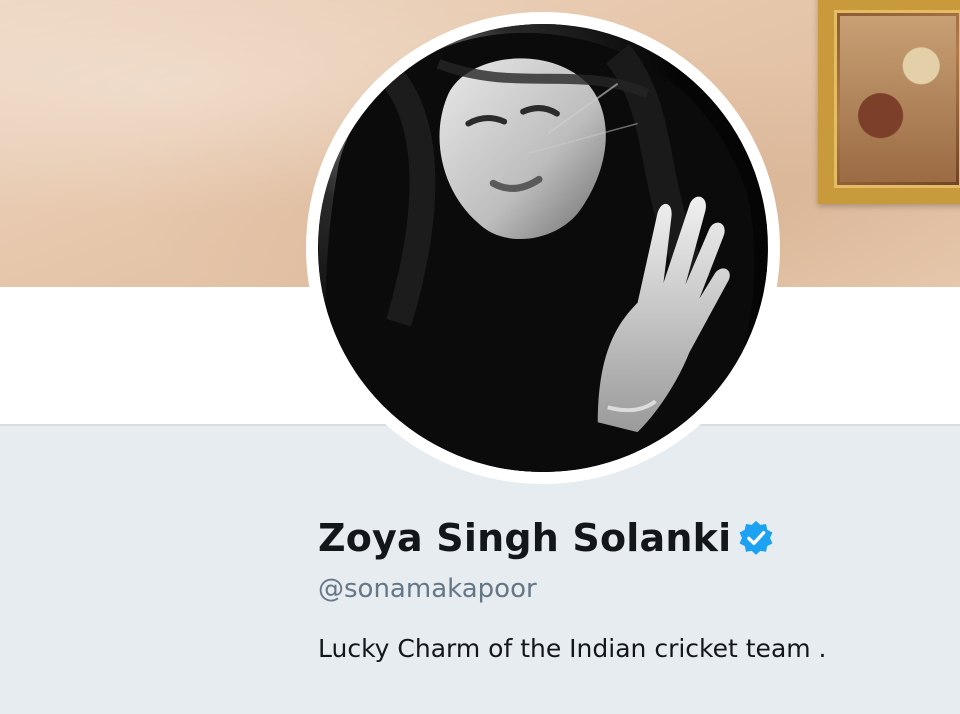 The width and height of the screenshot is (960, 714). What do you see at coordinates (524, 538) in the screenshot?
I see `display-name: Zoya Singh Solanki` at bounding box center [524, 538].